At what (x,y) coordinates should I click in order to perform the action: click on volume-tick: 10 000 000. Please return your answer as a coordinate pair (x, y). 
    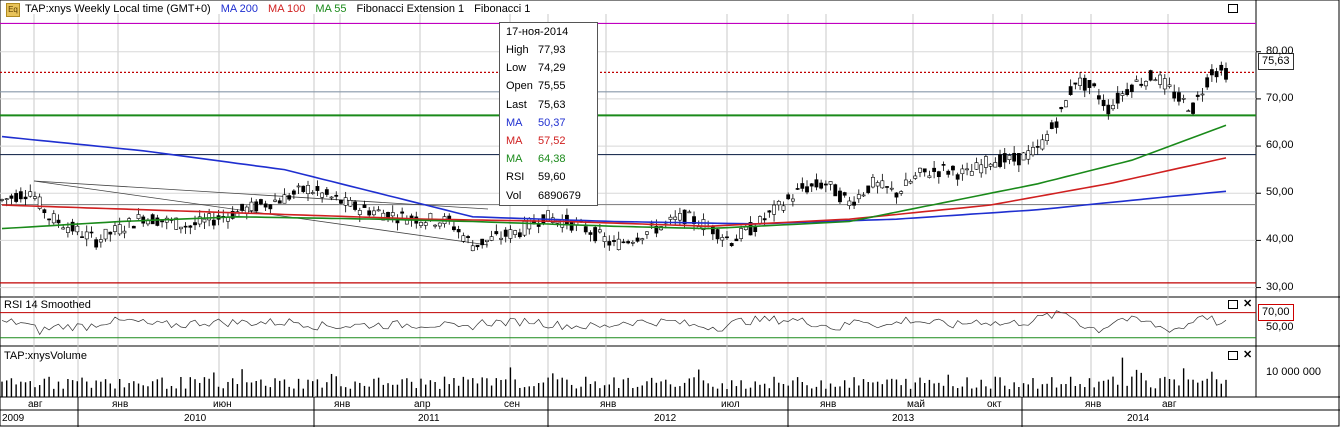
    Looking at the image, I should click on (1294, 372).